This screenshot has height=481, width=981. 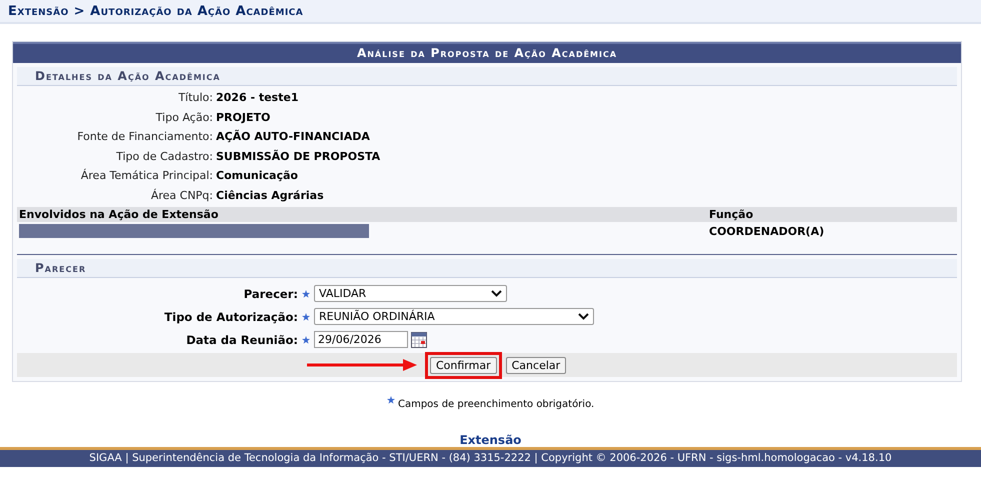 What do you see at coordinates (270, 293) in the screenshot?
I see `field-label: Parecer:` at bounding box center [270, 293].